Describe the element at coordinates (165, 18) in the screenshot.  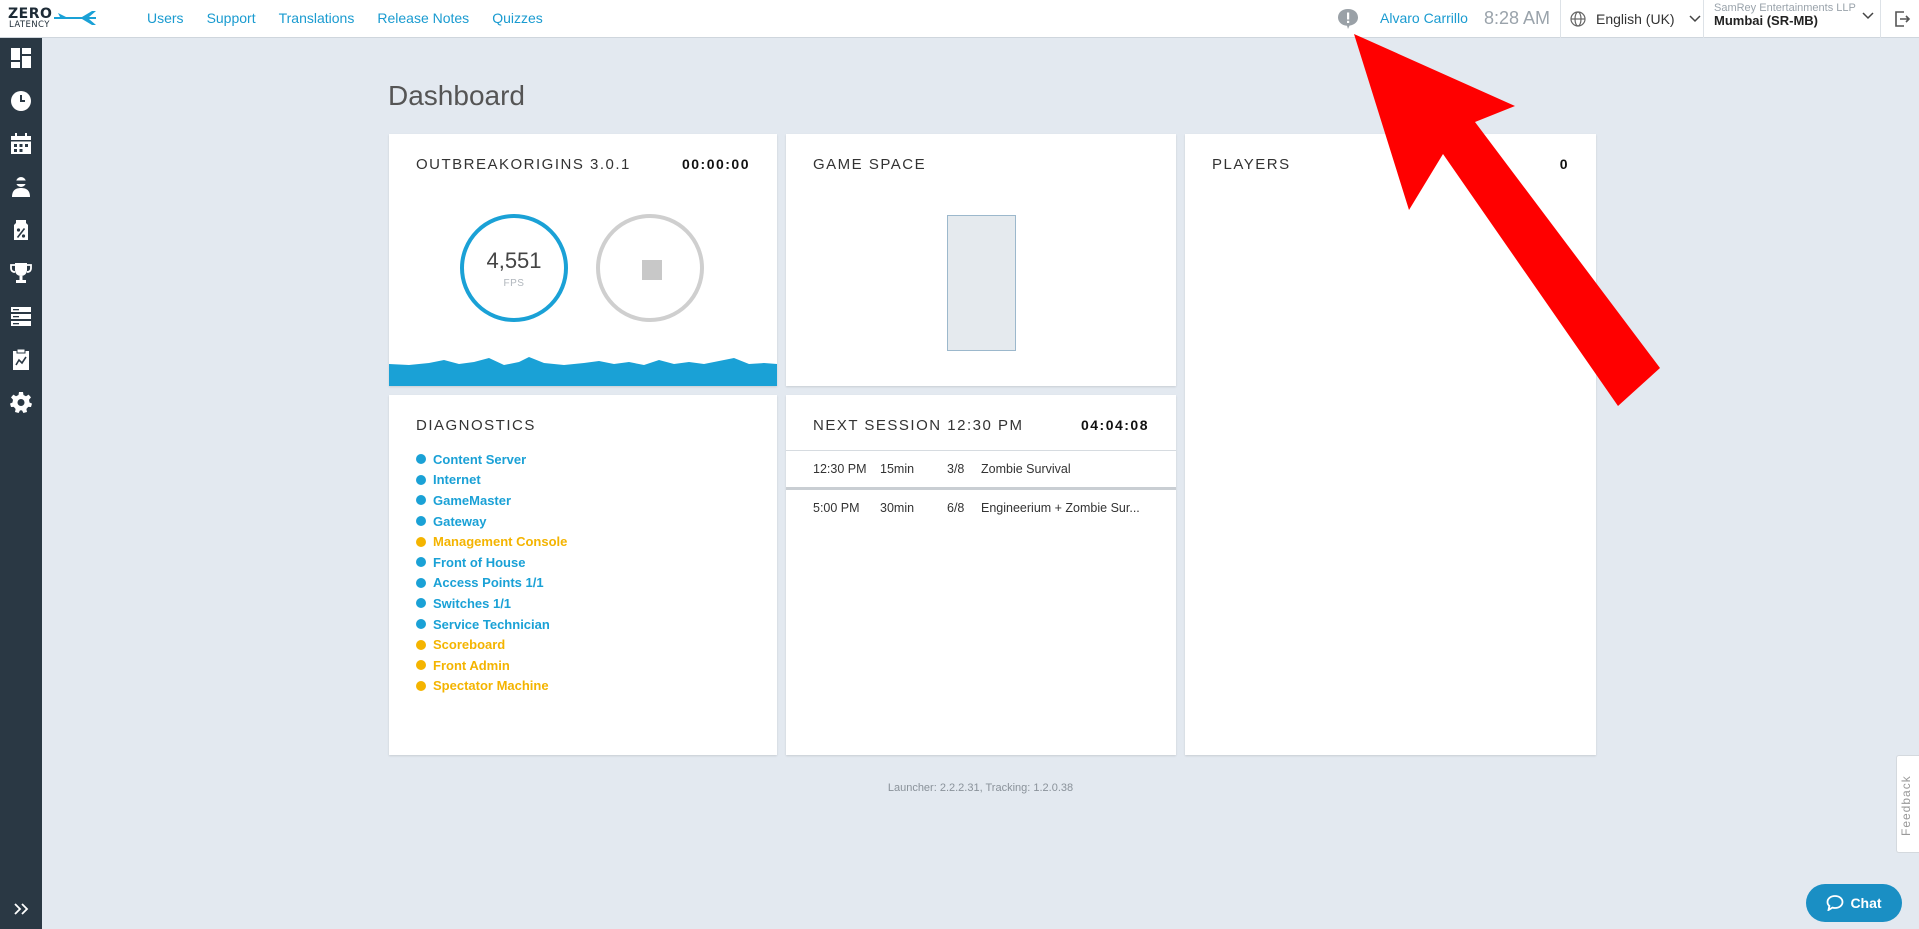
I see `nav-users: Users` at that location.